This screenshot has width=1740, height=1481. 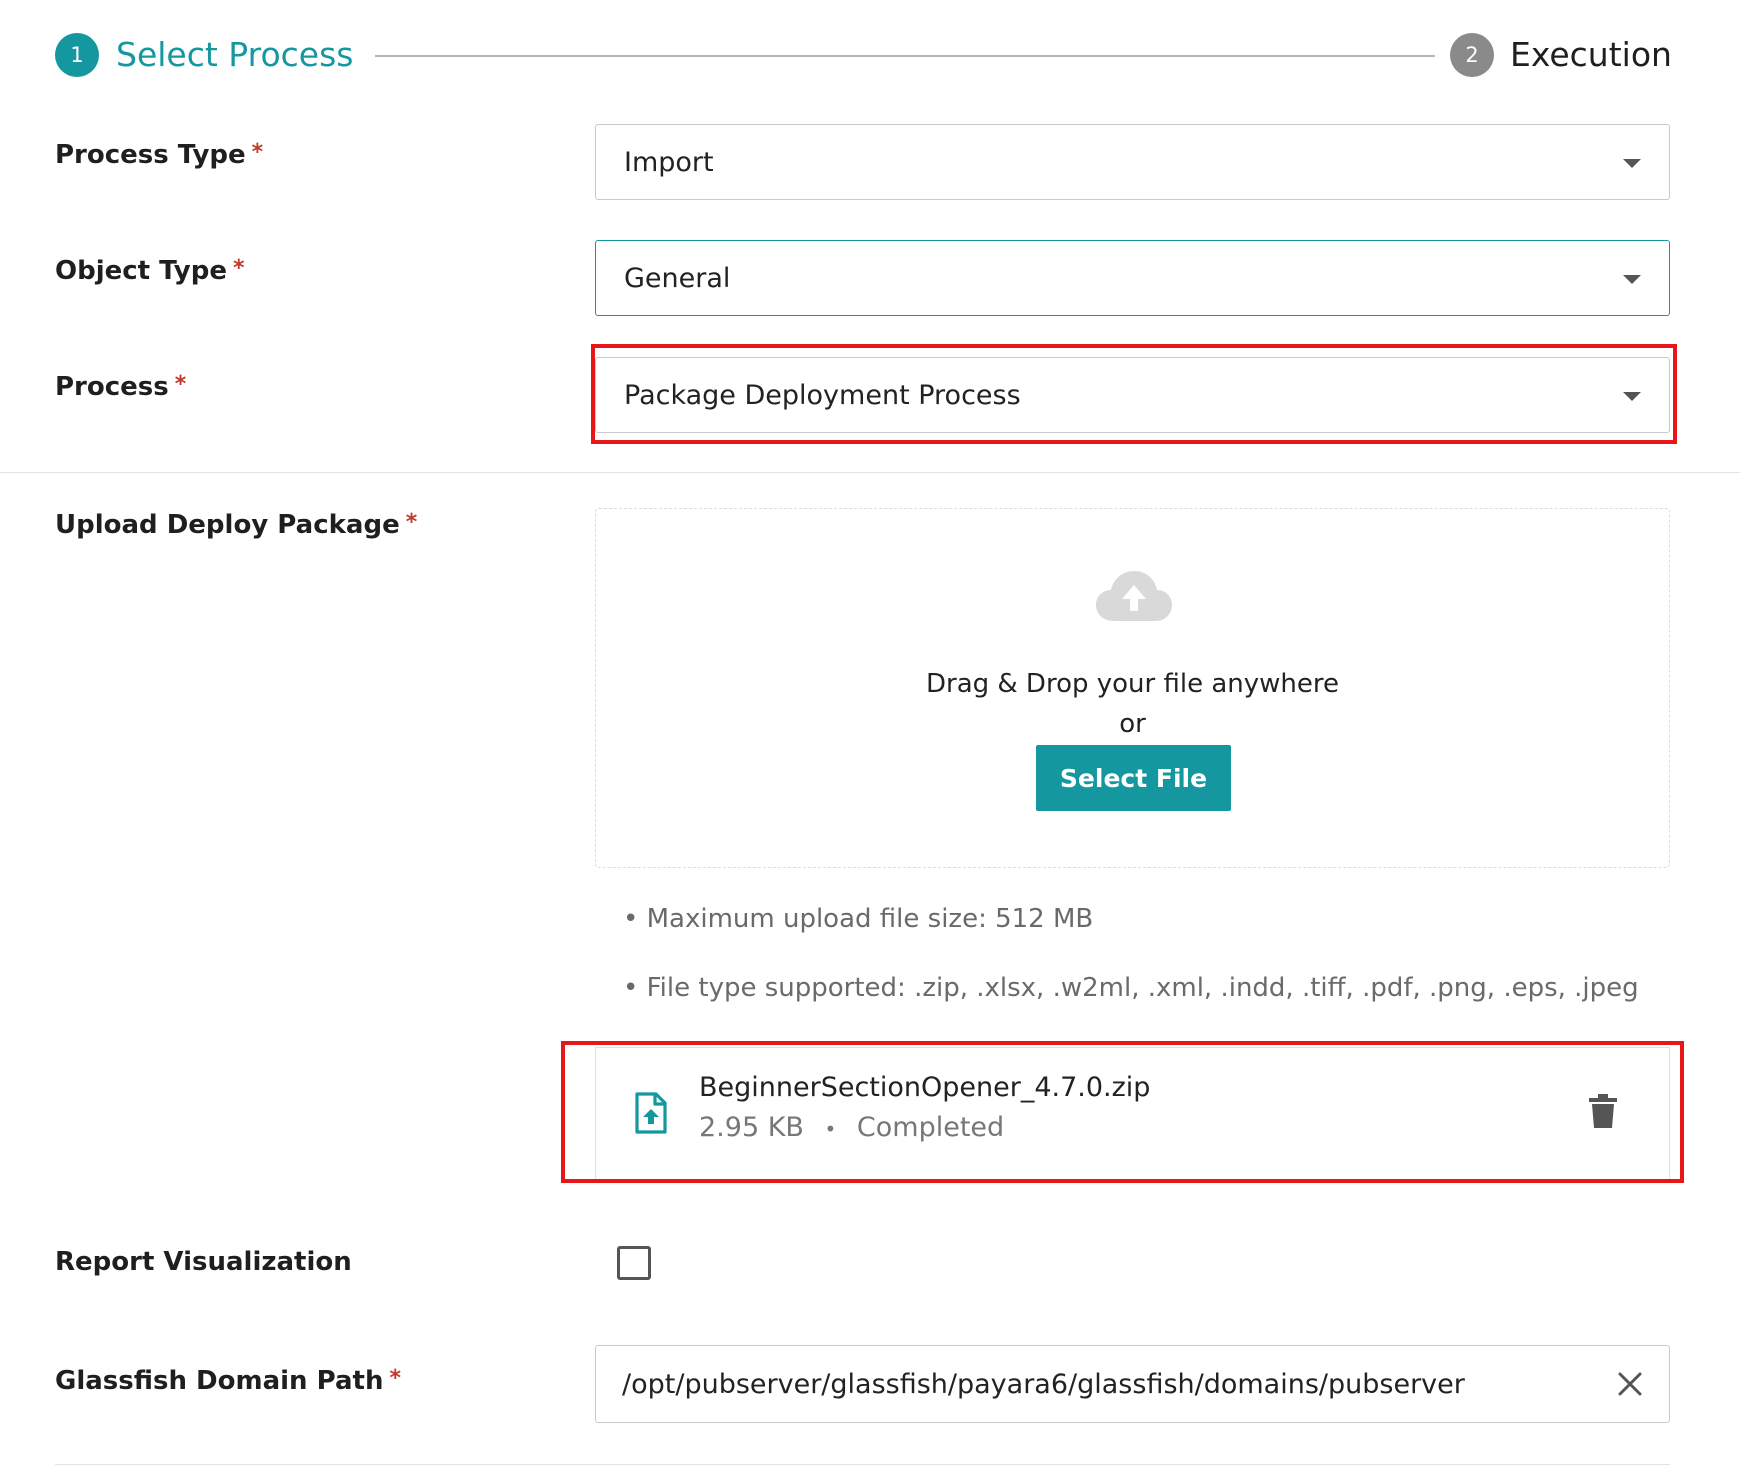 What do you see at coordinates (141, 271) in the screenshot?
I see `object-type-label-text: Object Type` at bounding box center [141, 271].